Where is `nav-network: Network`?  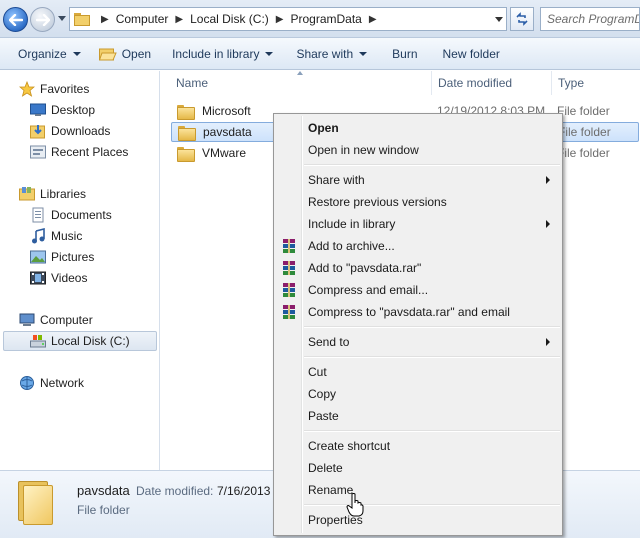 nav-network: Network is located at coordinates (51, 383).